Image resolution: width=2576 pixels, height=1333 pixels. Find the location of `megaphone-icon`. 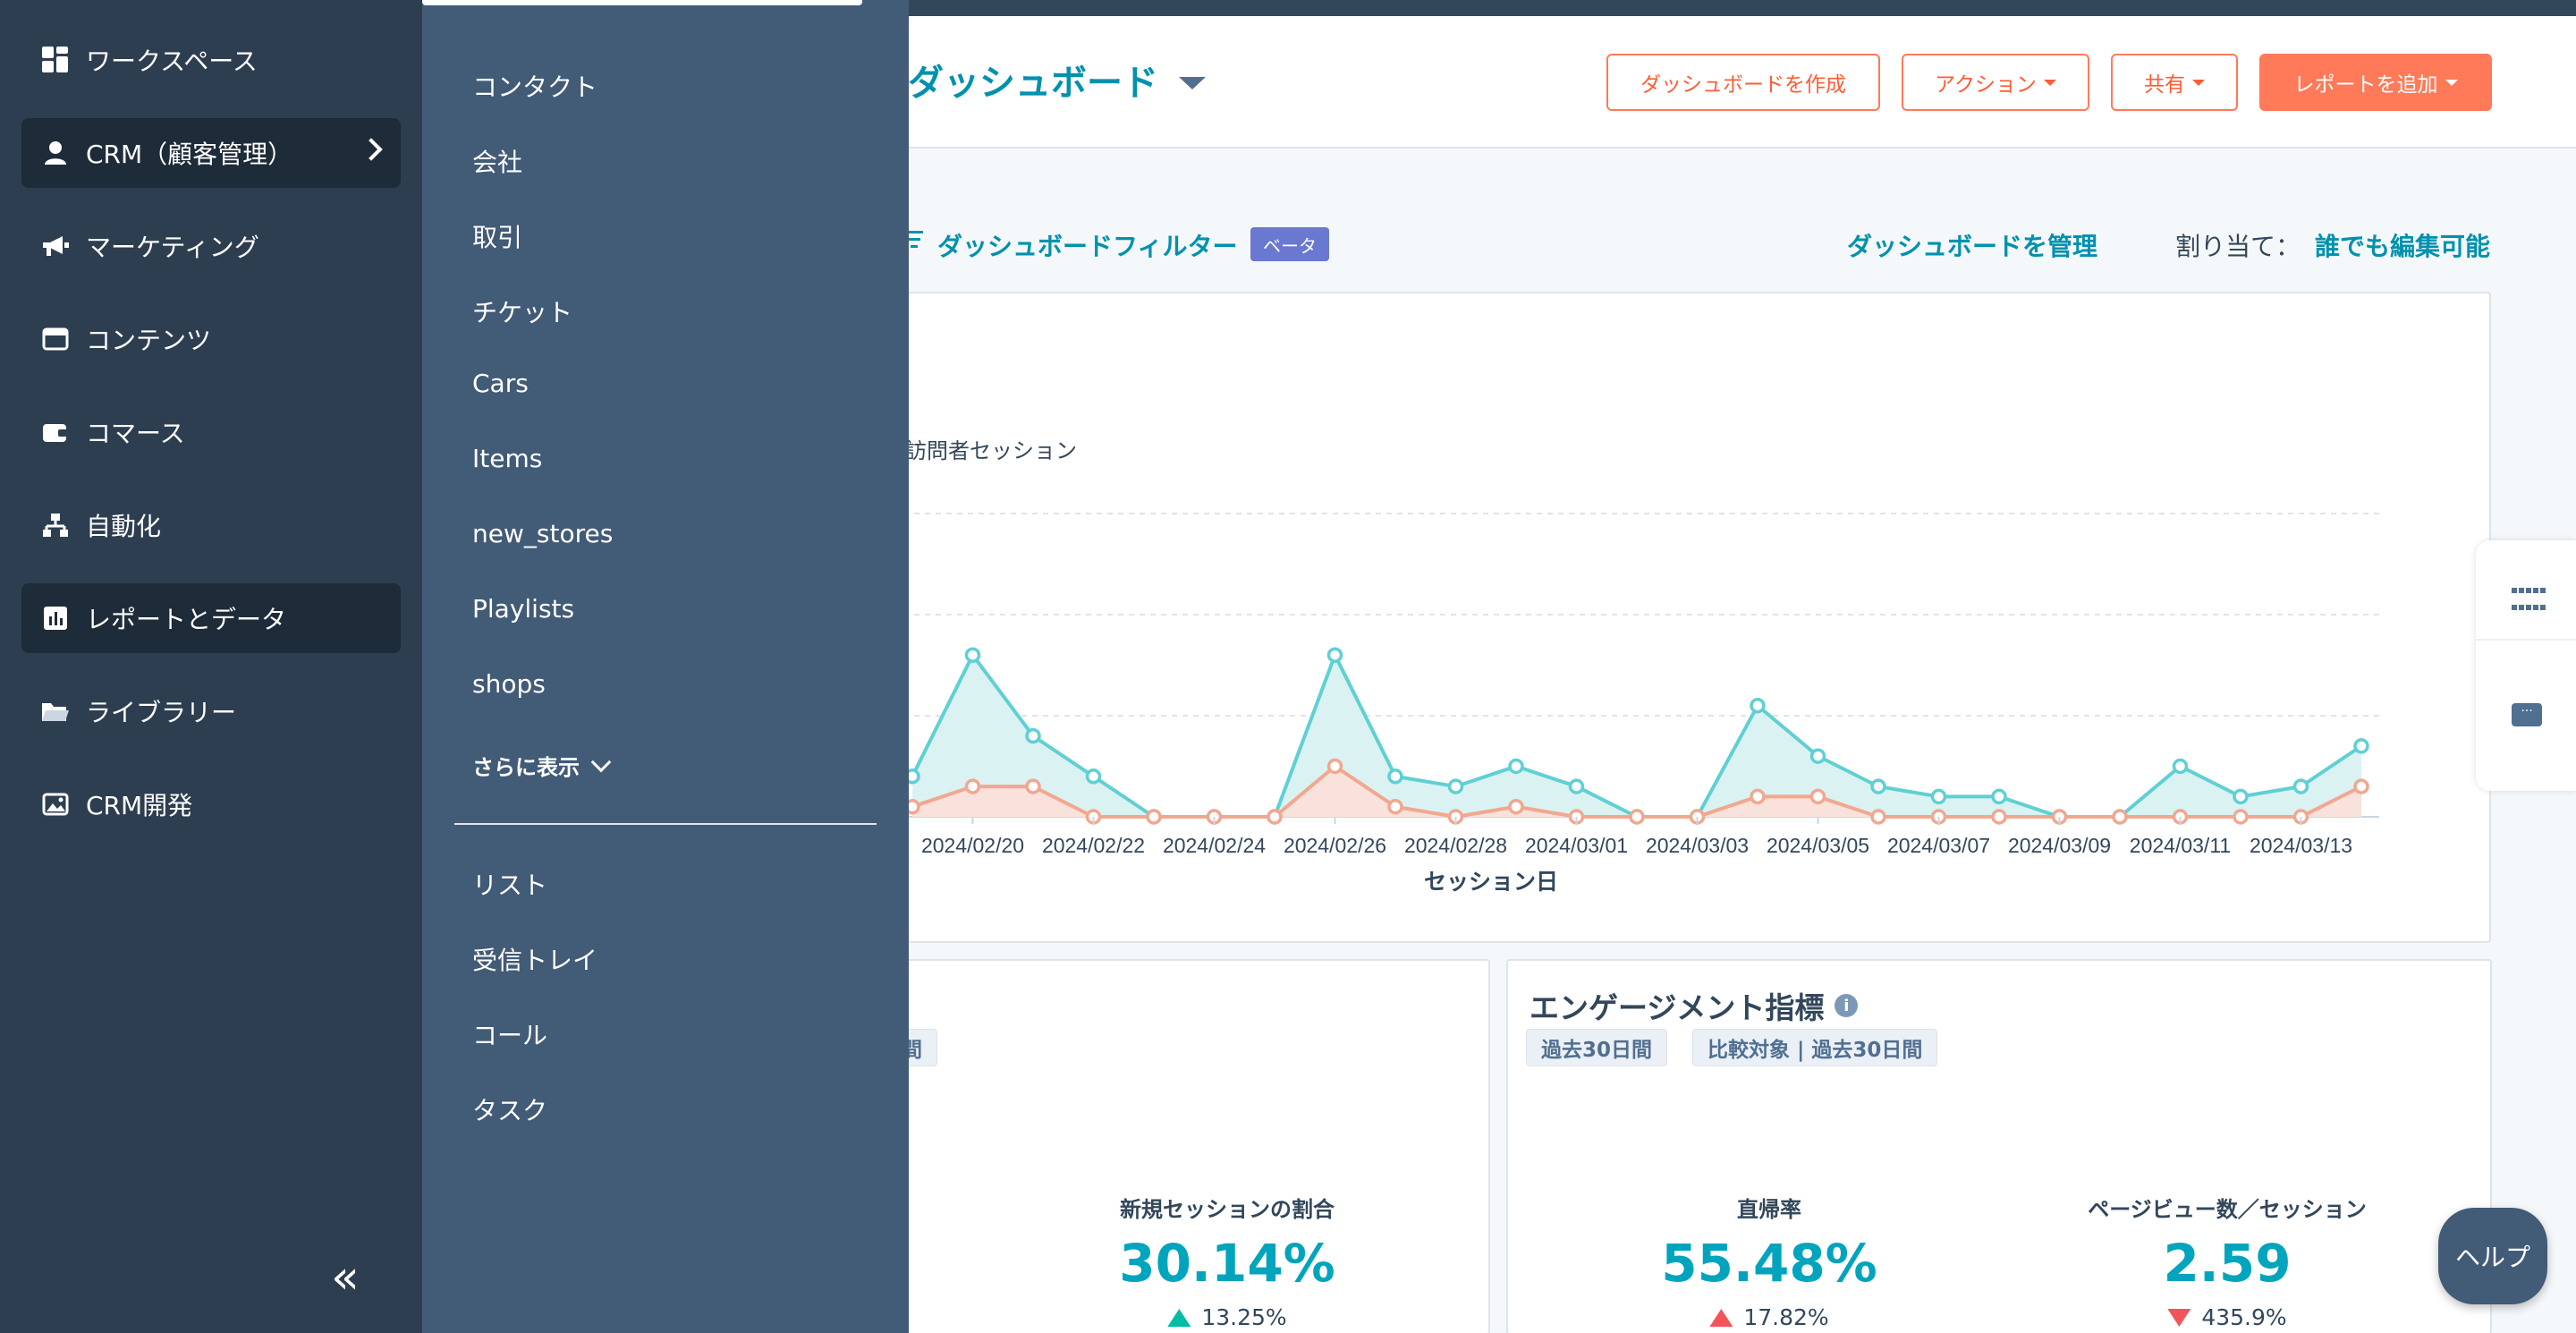

megaphone-icon is located at coordinates (55, 246).